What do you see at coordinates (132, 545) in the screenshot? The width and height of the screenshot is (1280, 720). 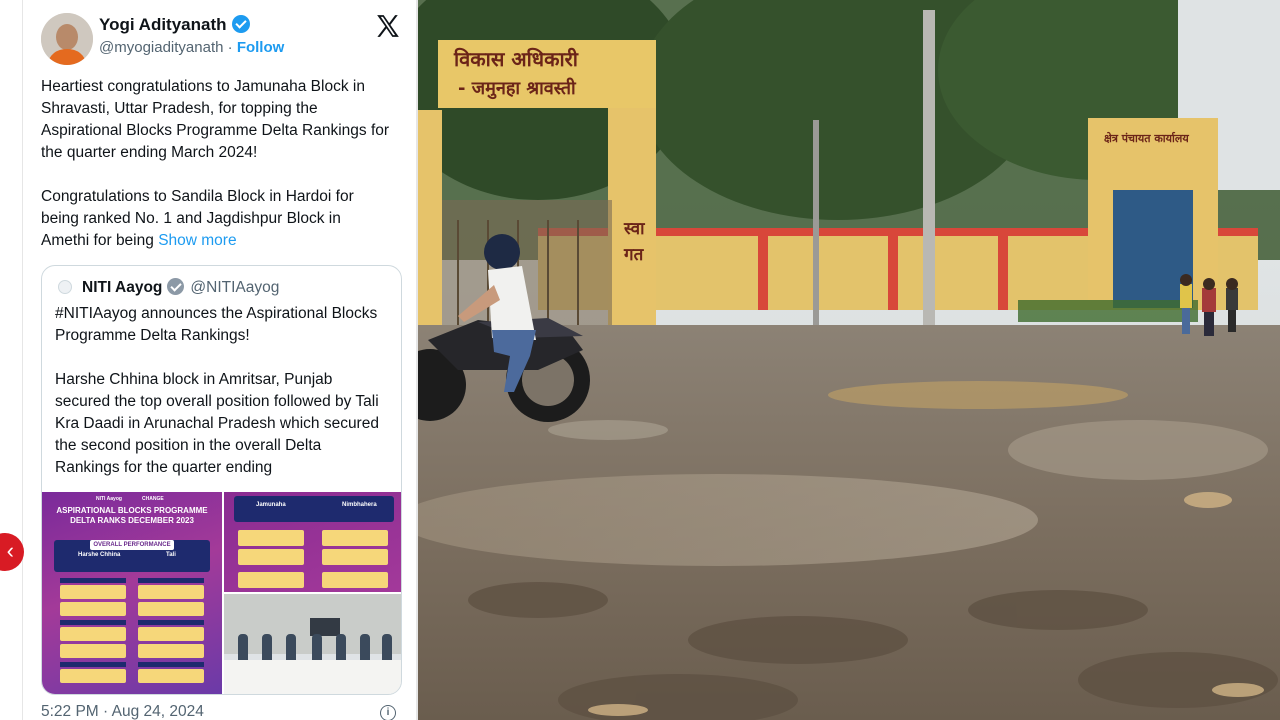 I see `poster-section-label: OVERALL PERFORMANCE` at bounding box center [132, 545].